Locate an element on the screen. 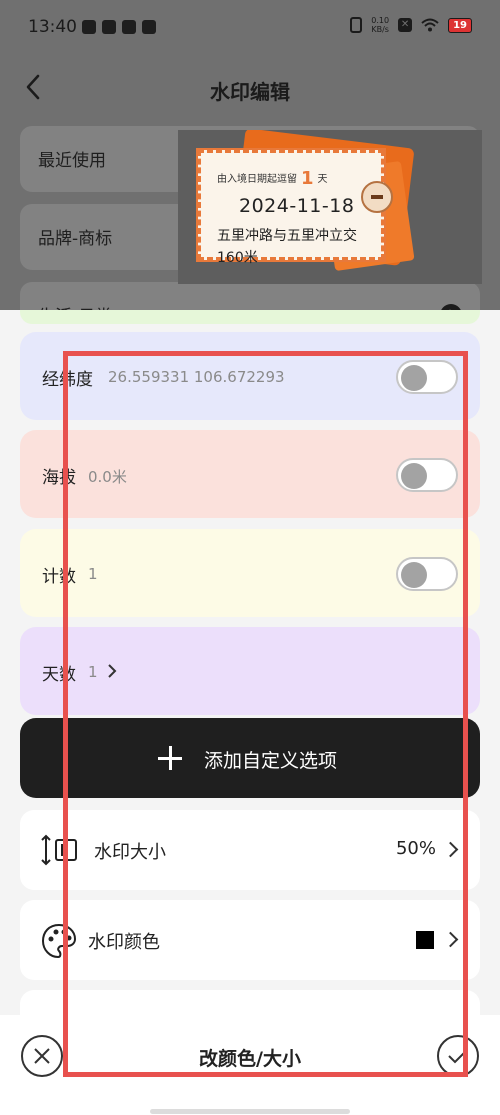 Image resolution: width=500 pixels, height=1115 pixels. status-bar: 13:40 0.10 KB/s ✕ 19 is located at coordinates (250, 29).